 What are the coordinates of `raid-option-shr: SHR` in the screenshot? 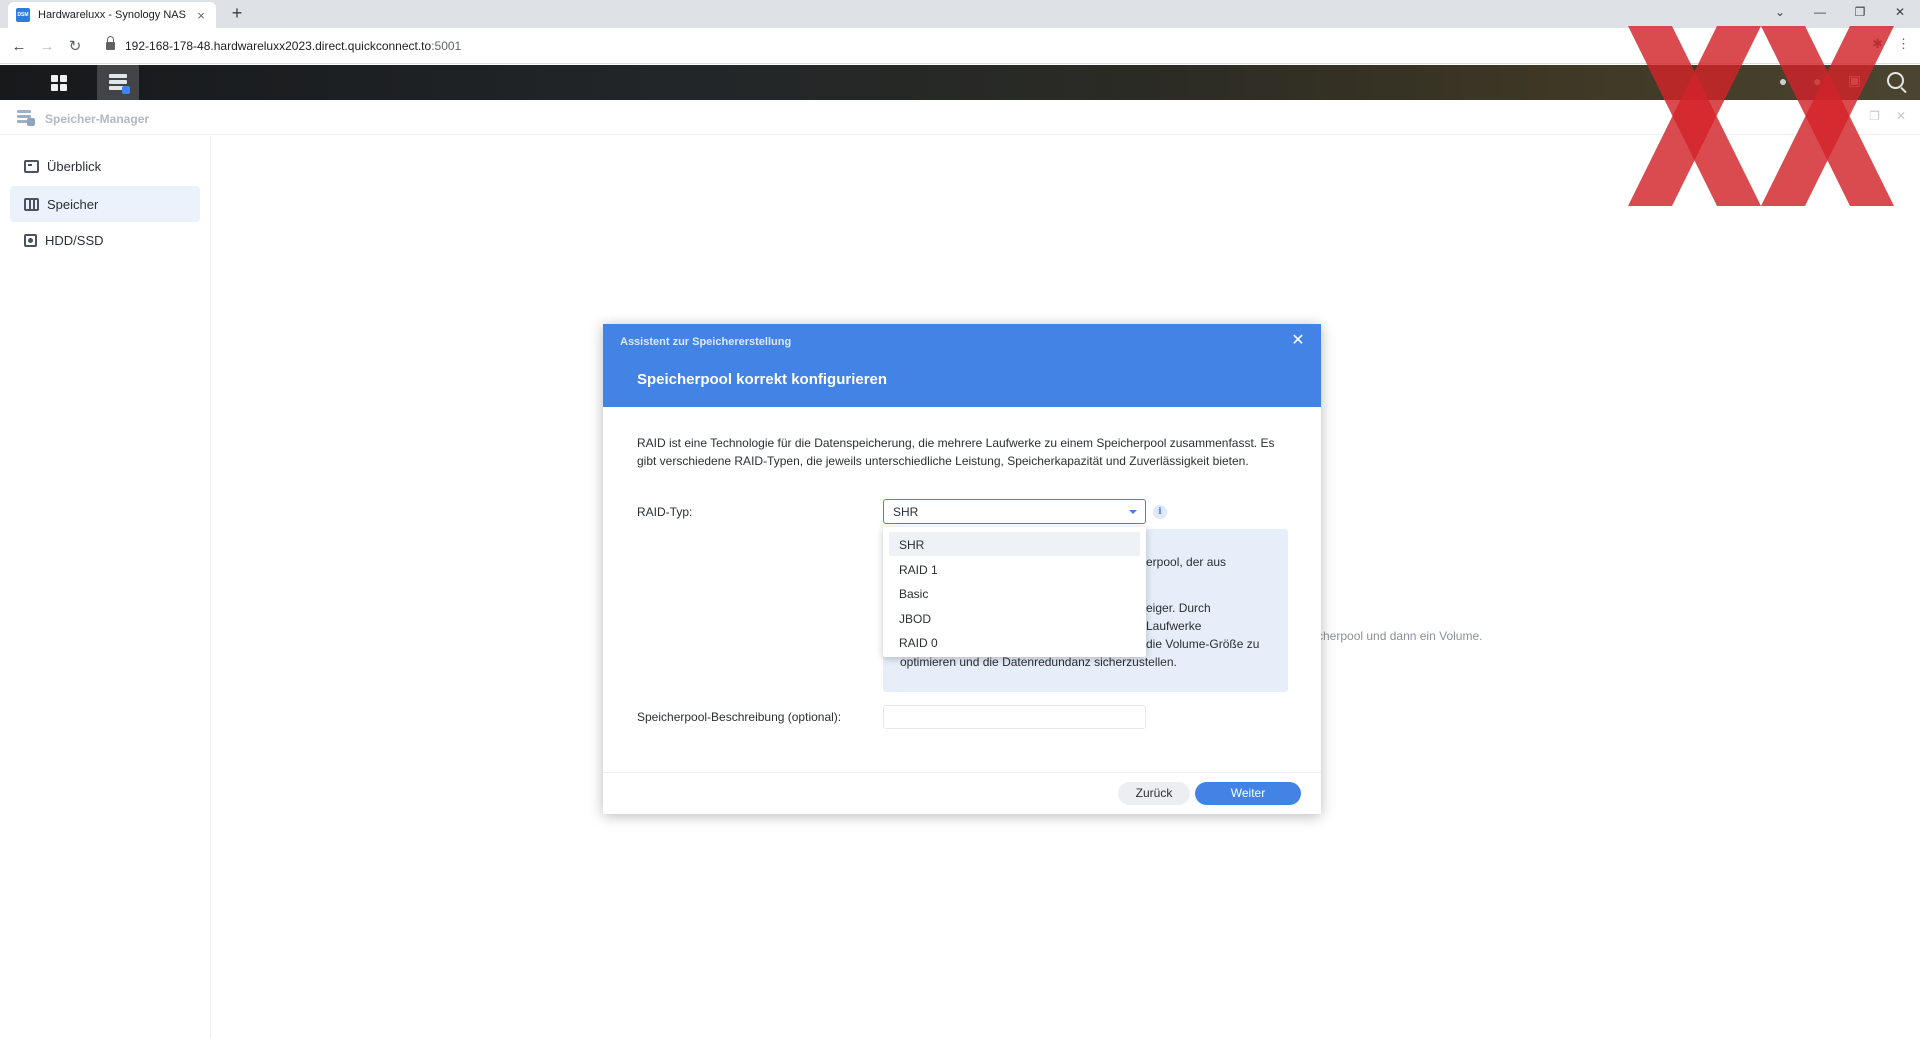 It's located at (1014, 544).